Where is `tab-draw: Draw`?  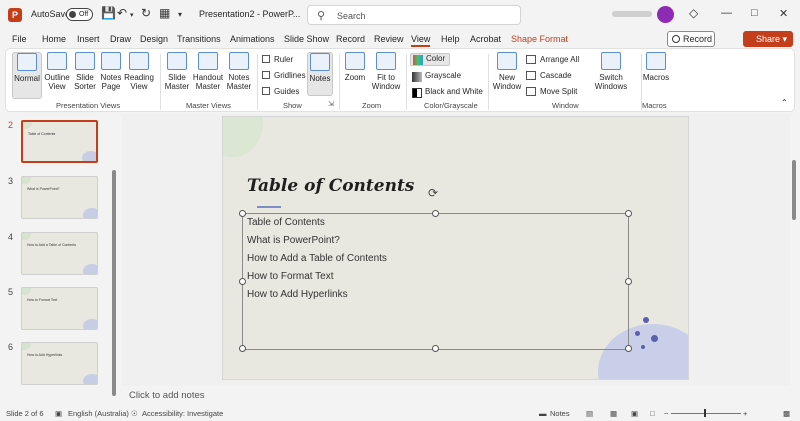 tab-draw: Draw is located at coordinates (120, 39).